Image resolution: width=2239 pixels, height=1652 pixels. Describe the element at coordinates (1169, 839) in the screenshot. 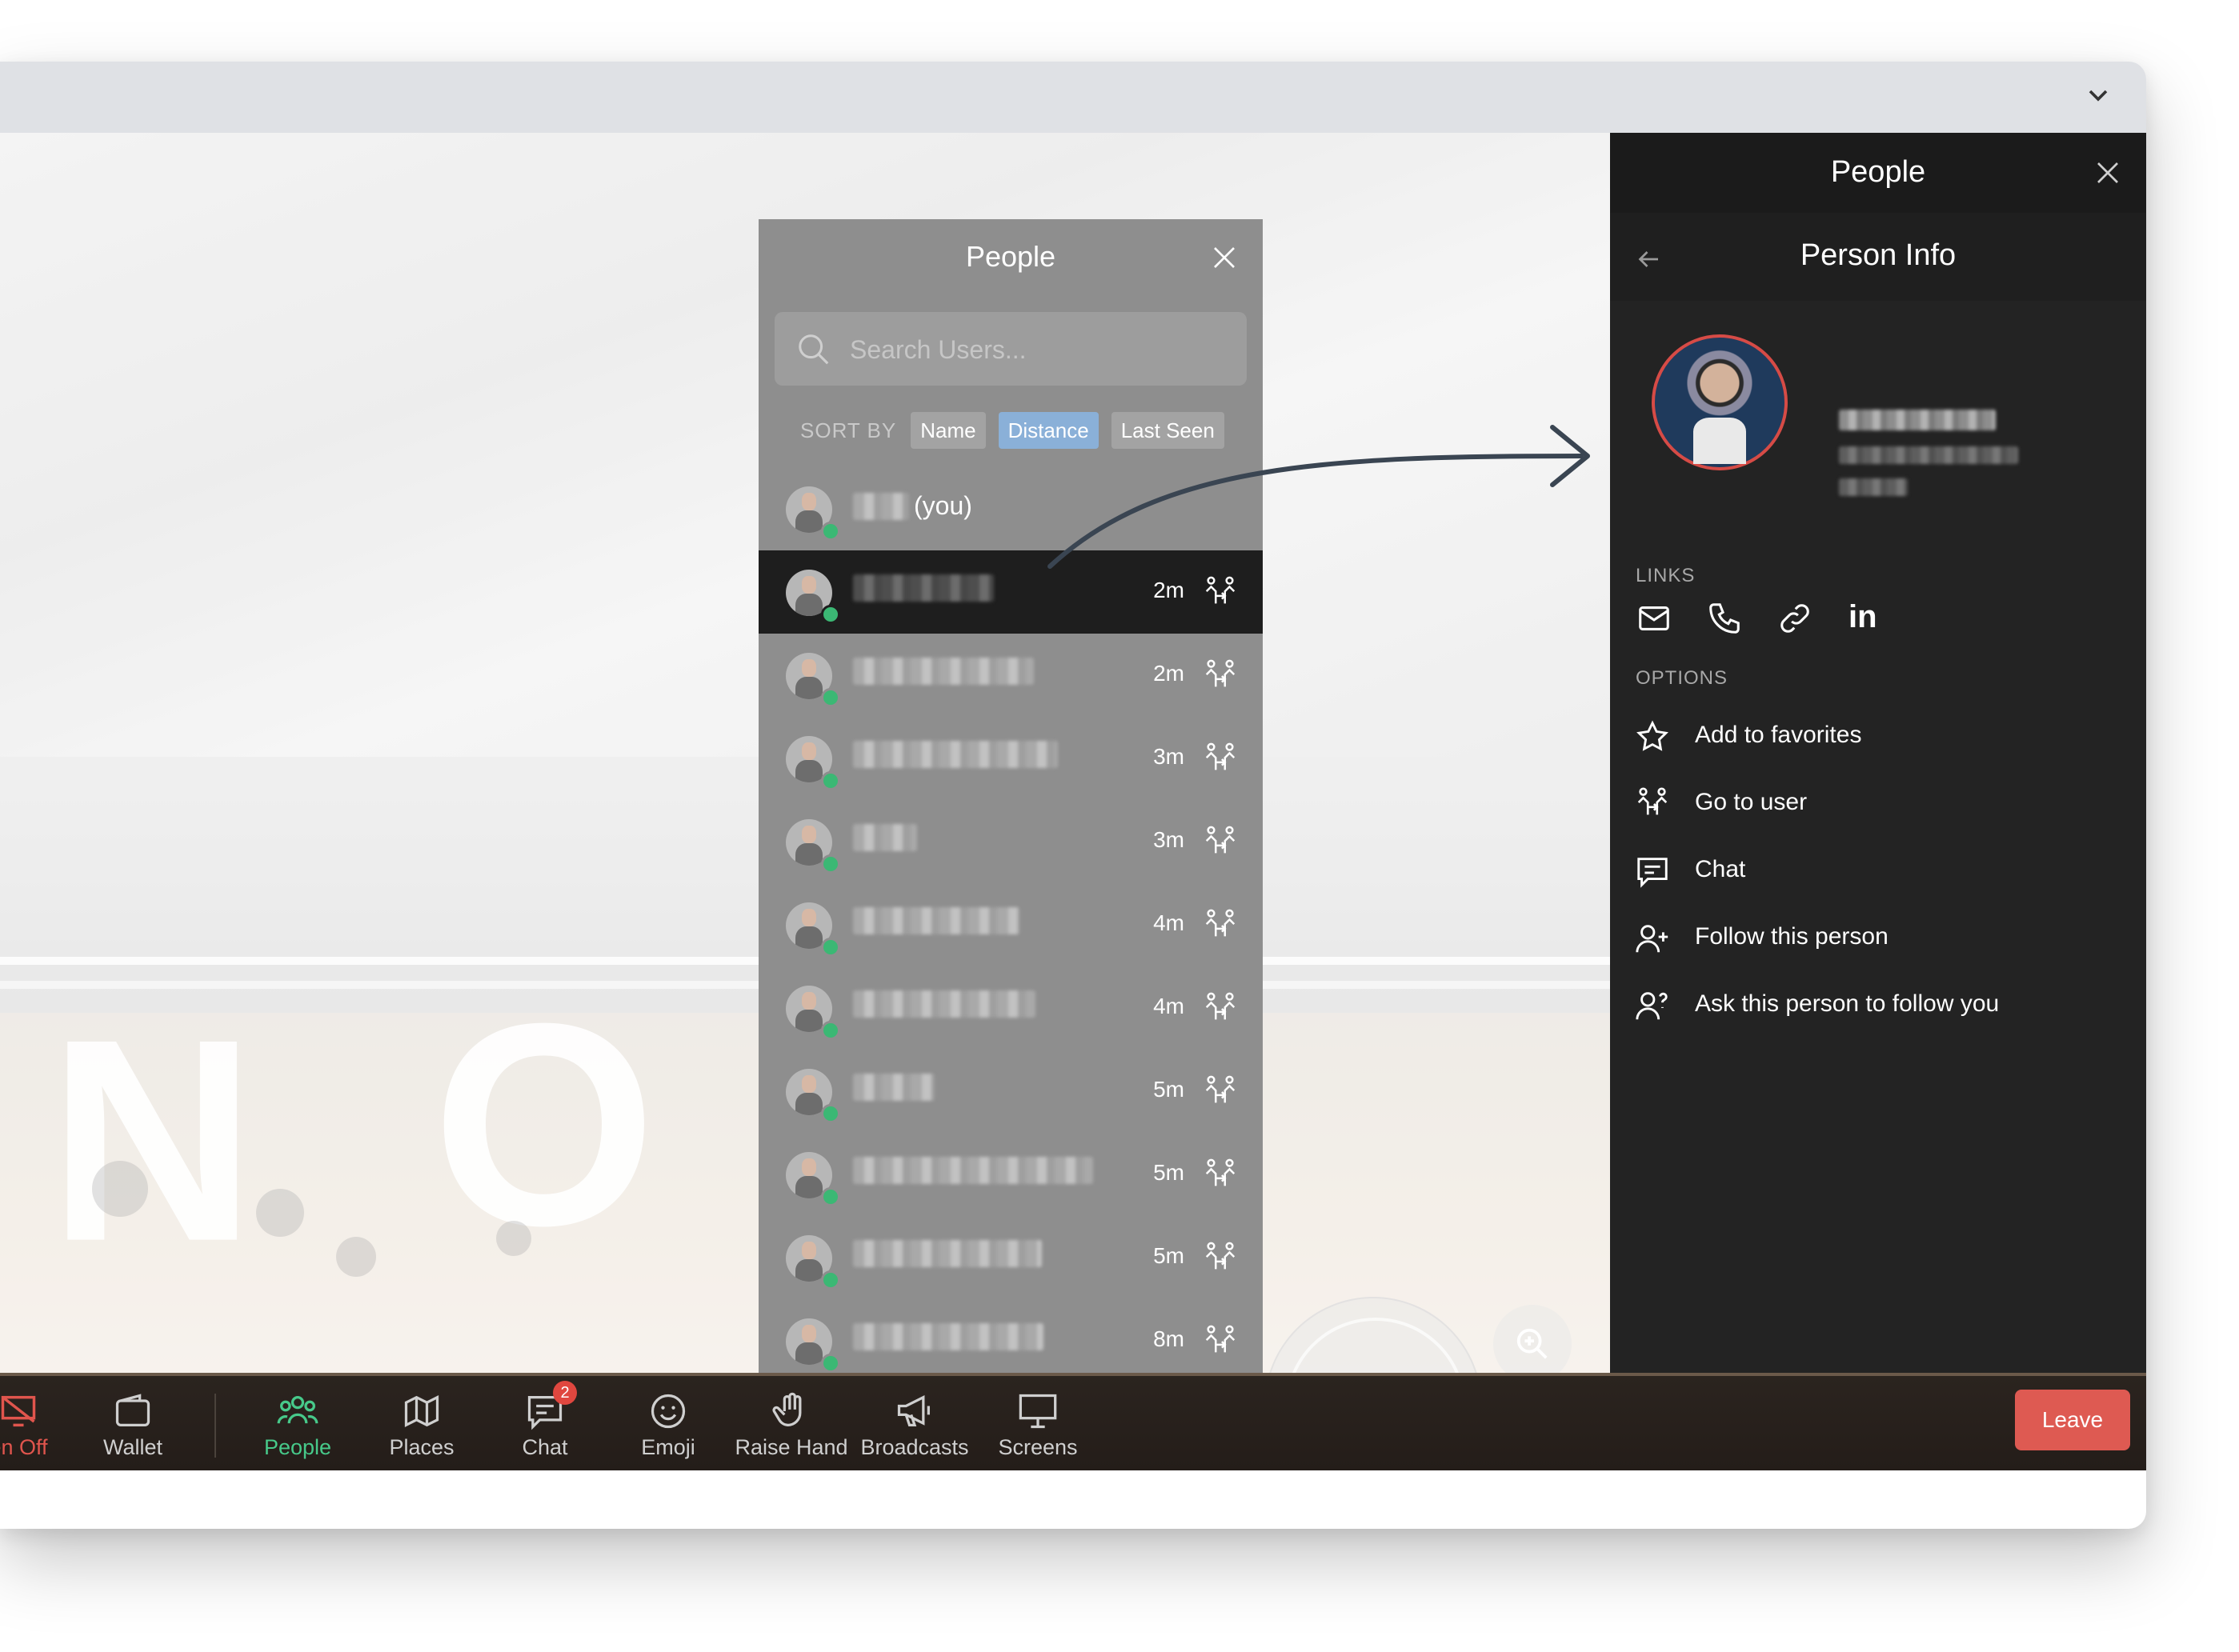

I see `distance-time: 3m` at that location.